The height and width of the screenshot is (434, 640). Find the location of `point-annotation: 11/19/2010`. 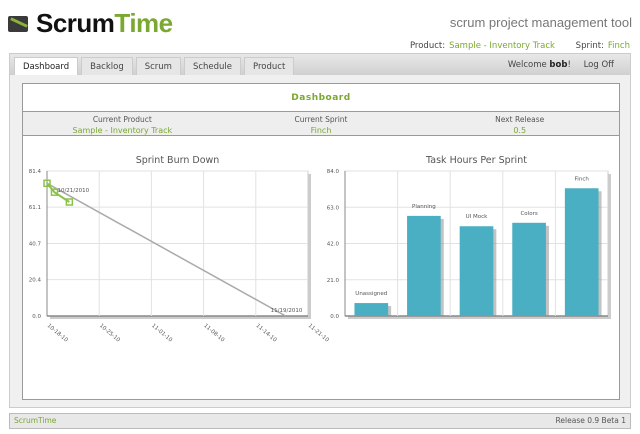

point-annotation: 11/19/2010 is located at coordinates (287, 311).